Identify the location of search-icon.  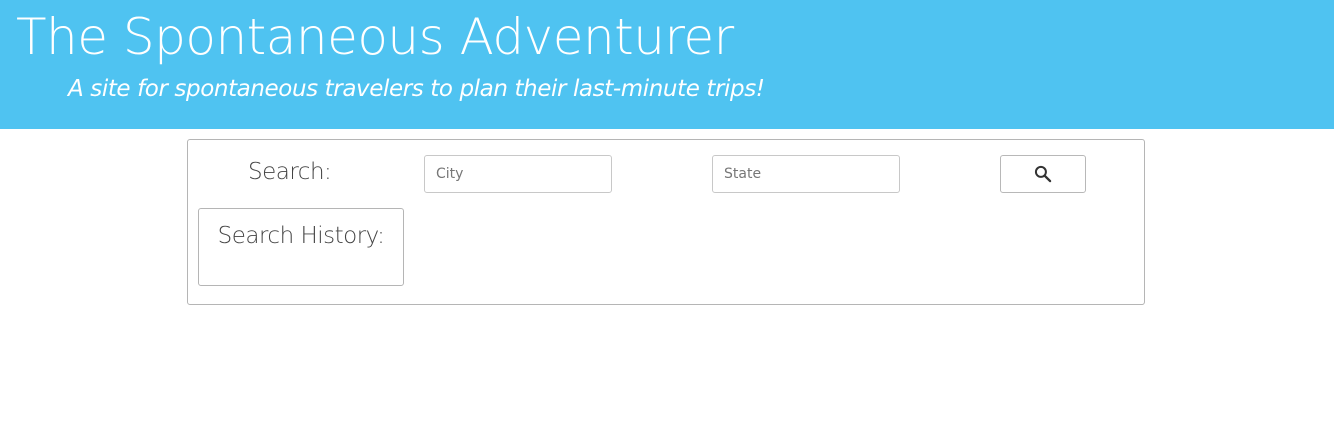
(1043, 174).